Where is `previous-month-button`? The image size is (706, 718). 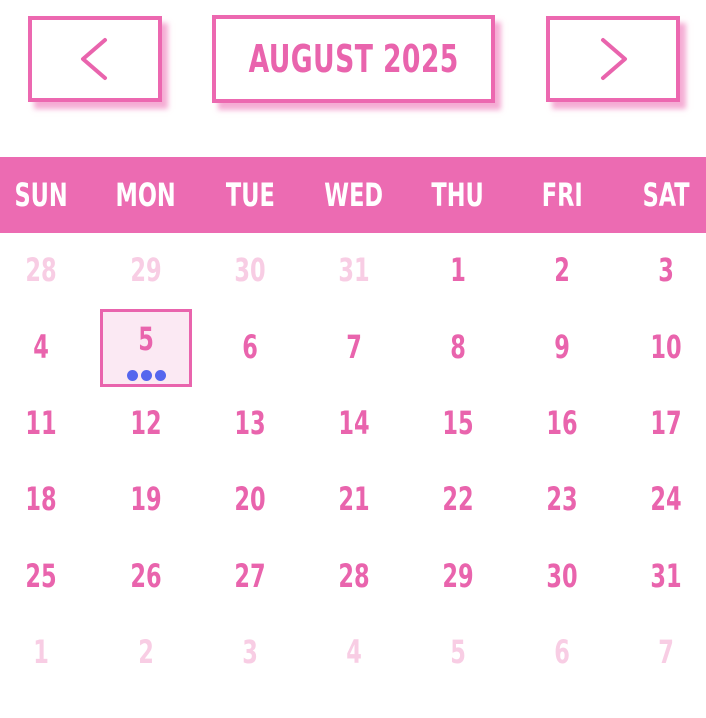 previous-month-button is located at coordinates (95, 59).